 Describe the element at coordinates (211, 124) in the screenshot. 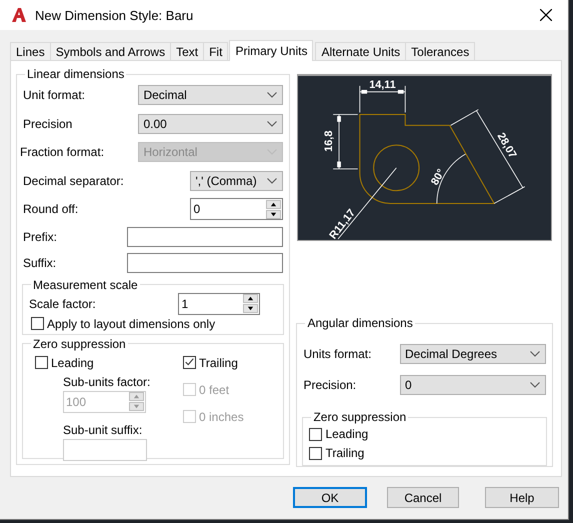

I see `dropdown: 0.00` at that location.